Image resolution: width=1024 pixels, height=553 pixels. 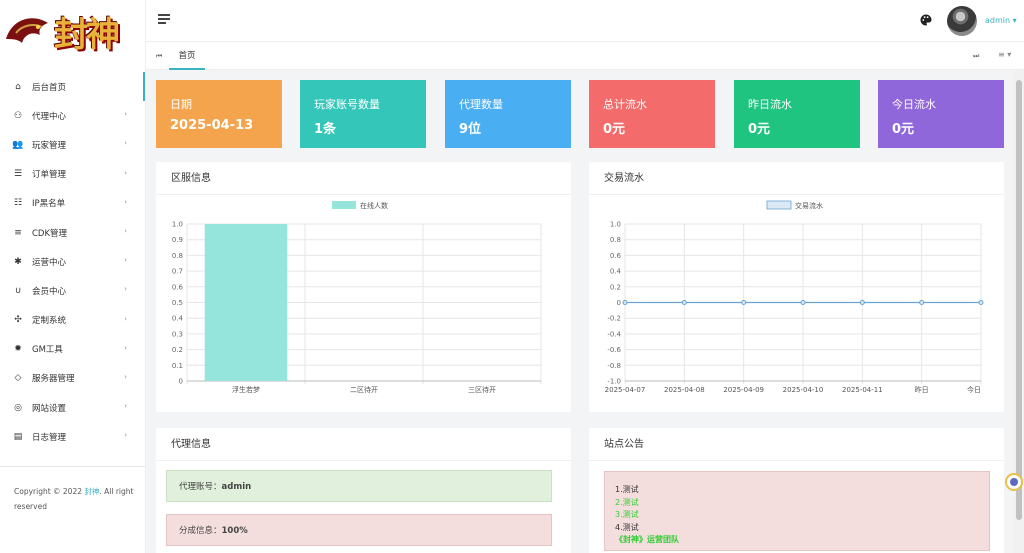 What do you see at coordinates (49, 87) in the screenshot?
I see `sidebar-item-label: 后台首页` at bounding box center [49, 87].